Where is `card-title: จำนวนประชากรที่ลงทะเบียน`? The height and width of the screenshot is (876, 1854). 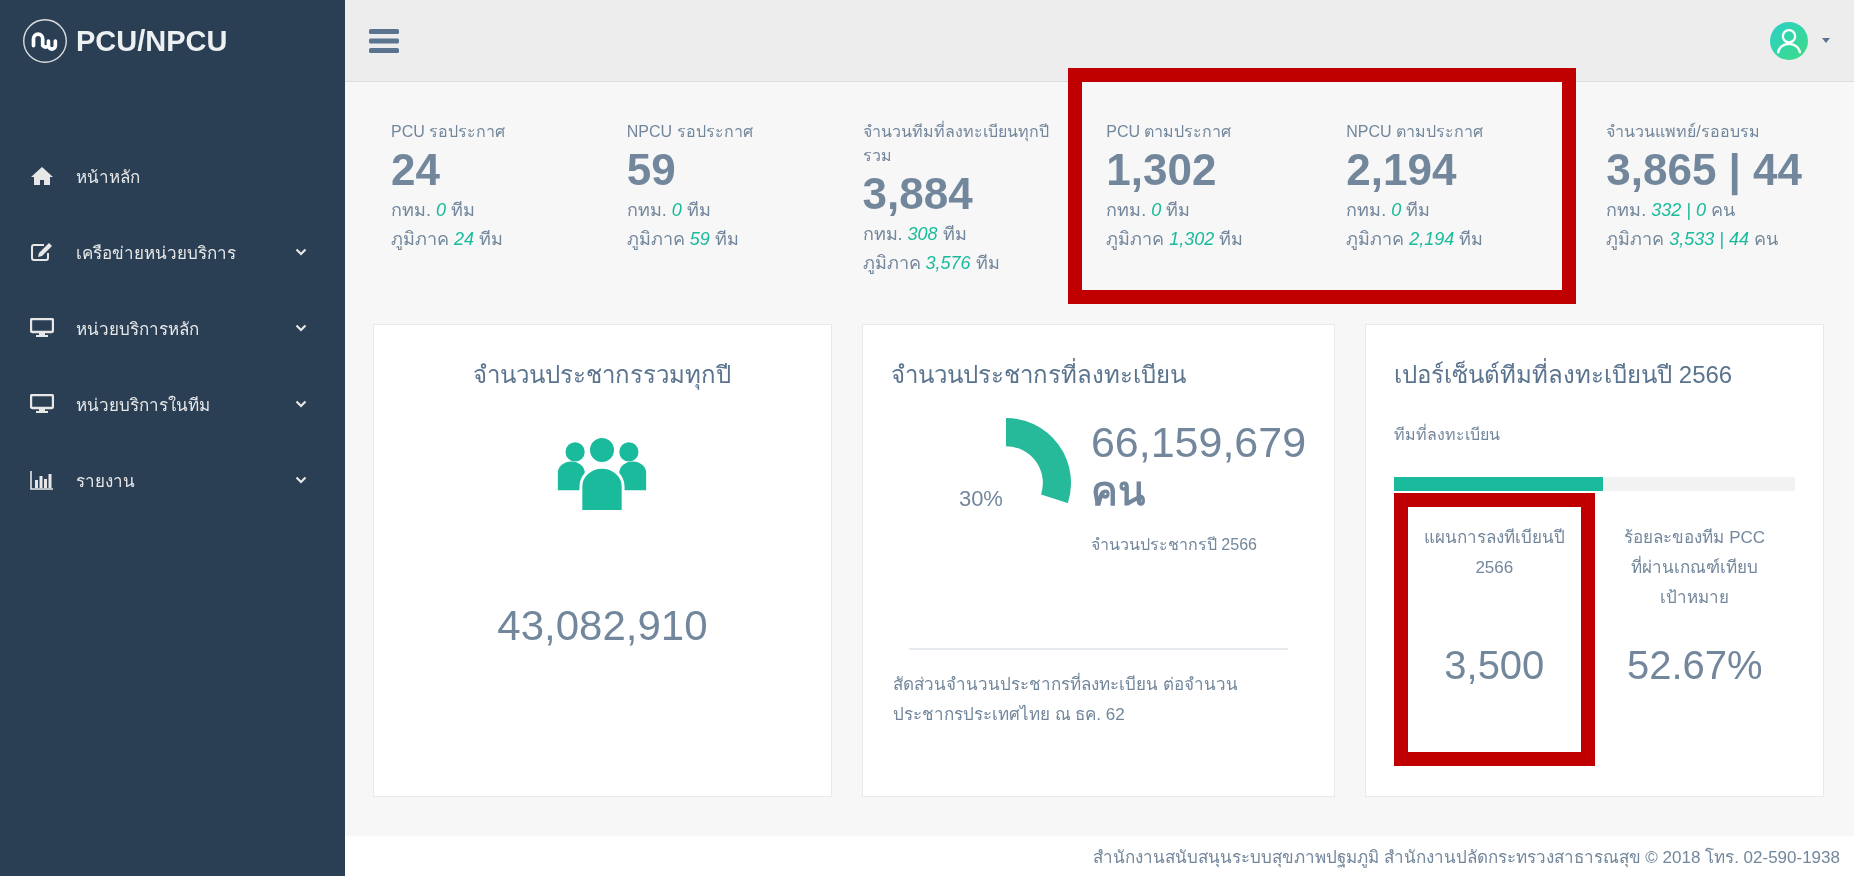
card-title: จำนวนประชากรที่ลงทะเบียน is located at coordinates (1098, 374).